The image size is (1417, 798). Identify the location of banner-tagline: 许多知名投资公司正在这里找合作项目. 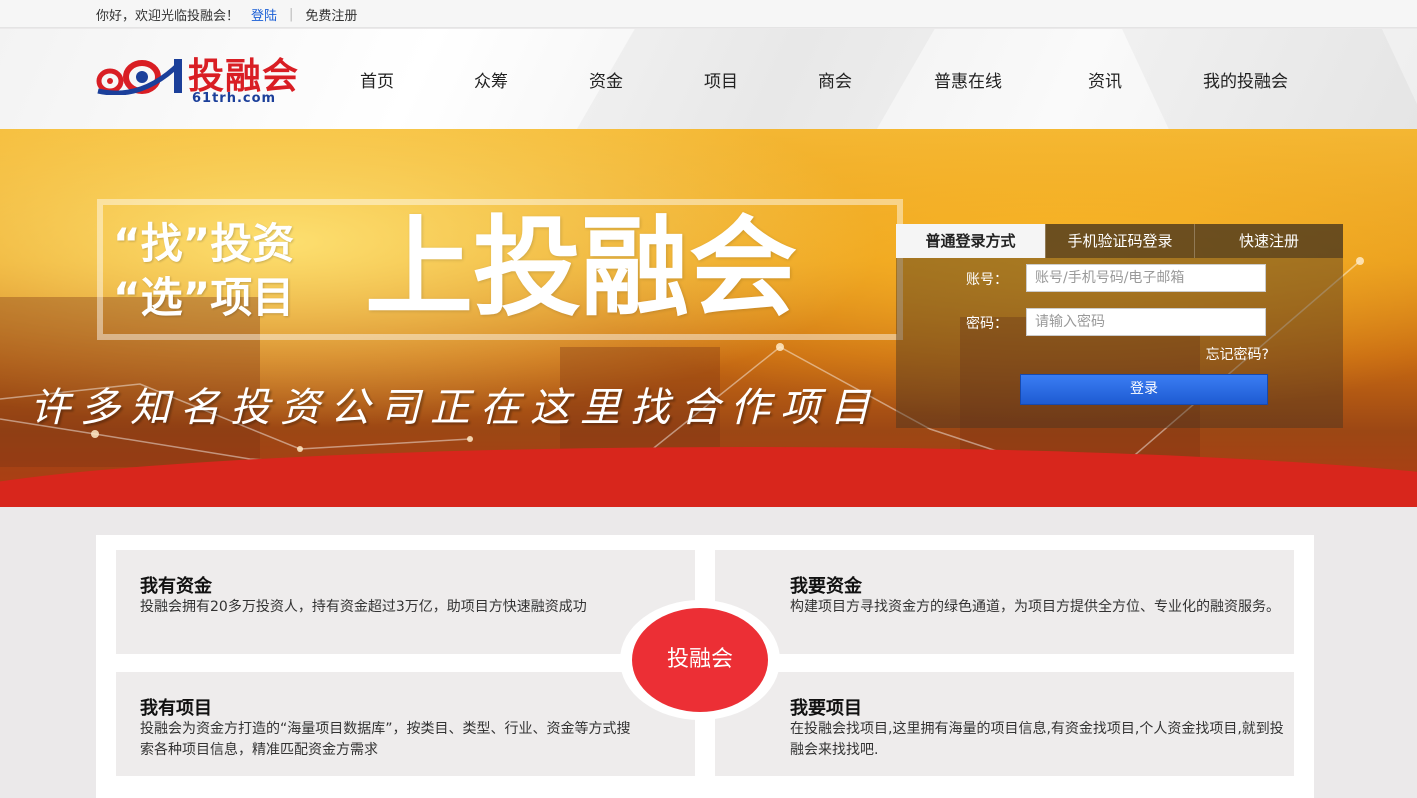
(455, 408).